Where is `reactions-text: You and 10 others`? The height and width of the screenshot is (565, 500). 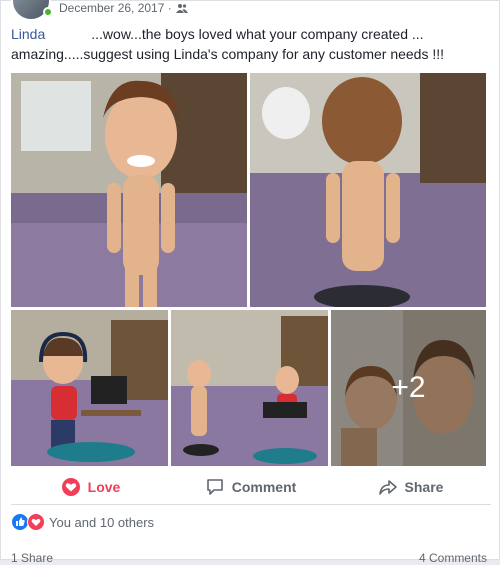 reactions-text: You and 10 others is located at coordinates (102, 522).